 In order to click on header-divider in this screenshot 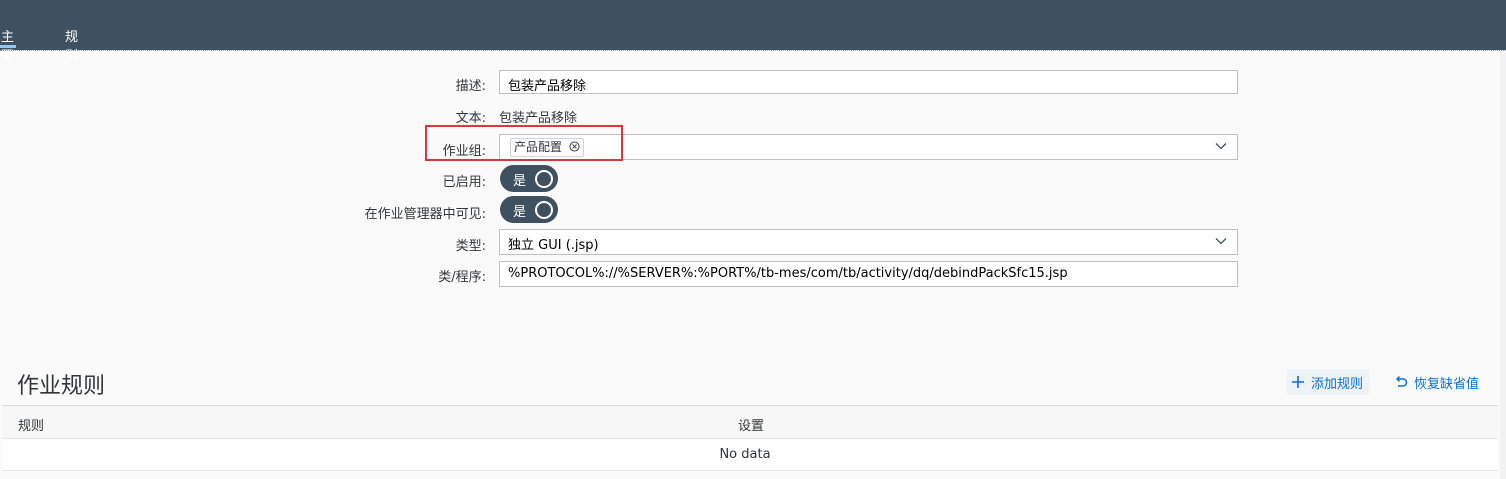, I will do `click(753, 51)`.